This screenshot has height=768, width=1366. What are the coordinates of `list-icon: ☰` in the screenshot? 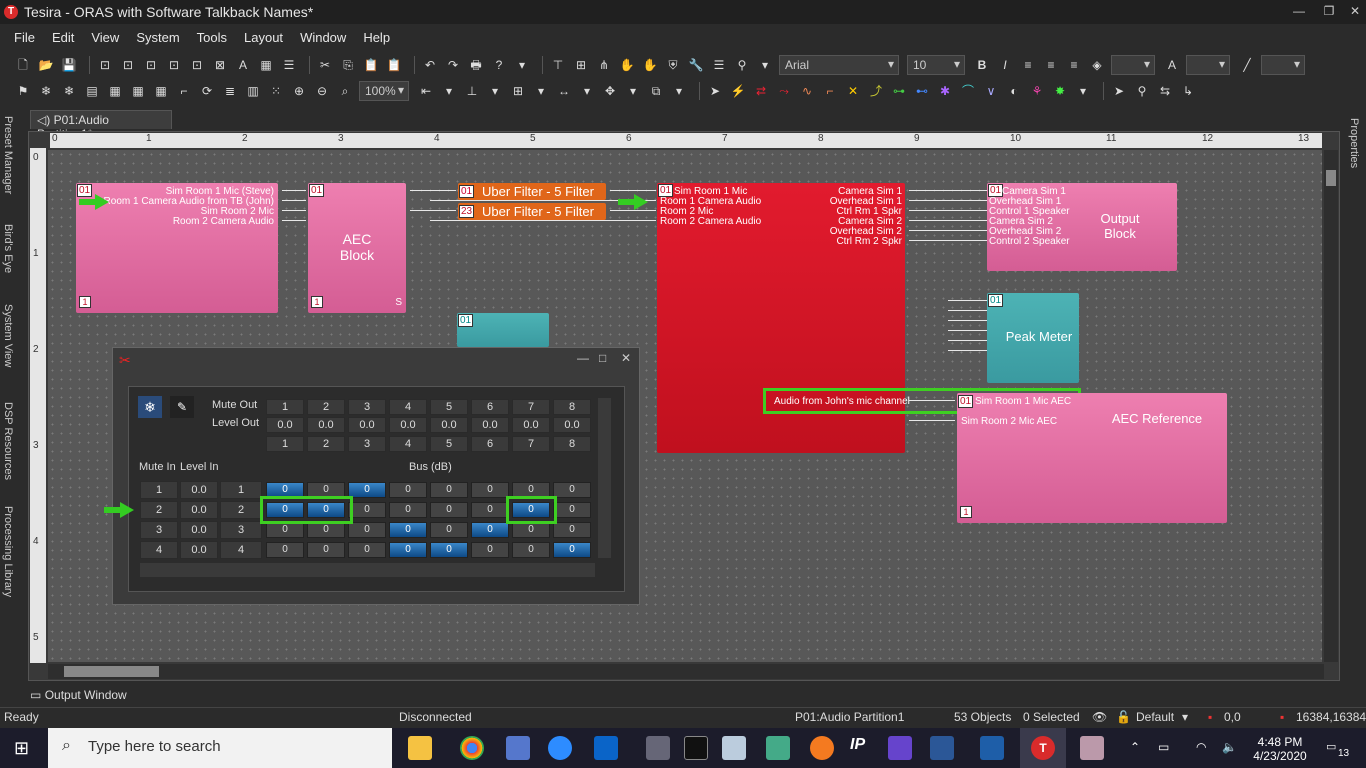 It's located at (289, 65).